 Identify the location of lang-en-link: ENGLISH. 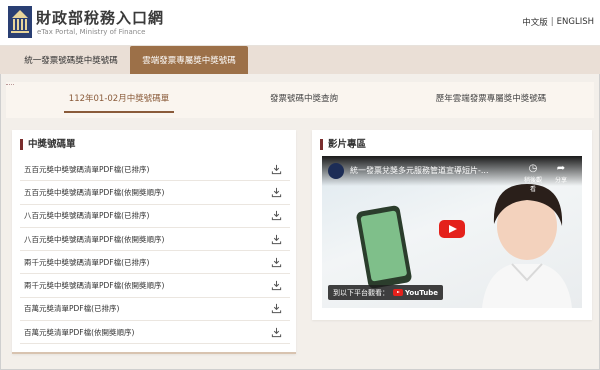
(575, 22).